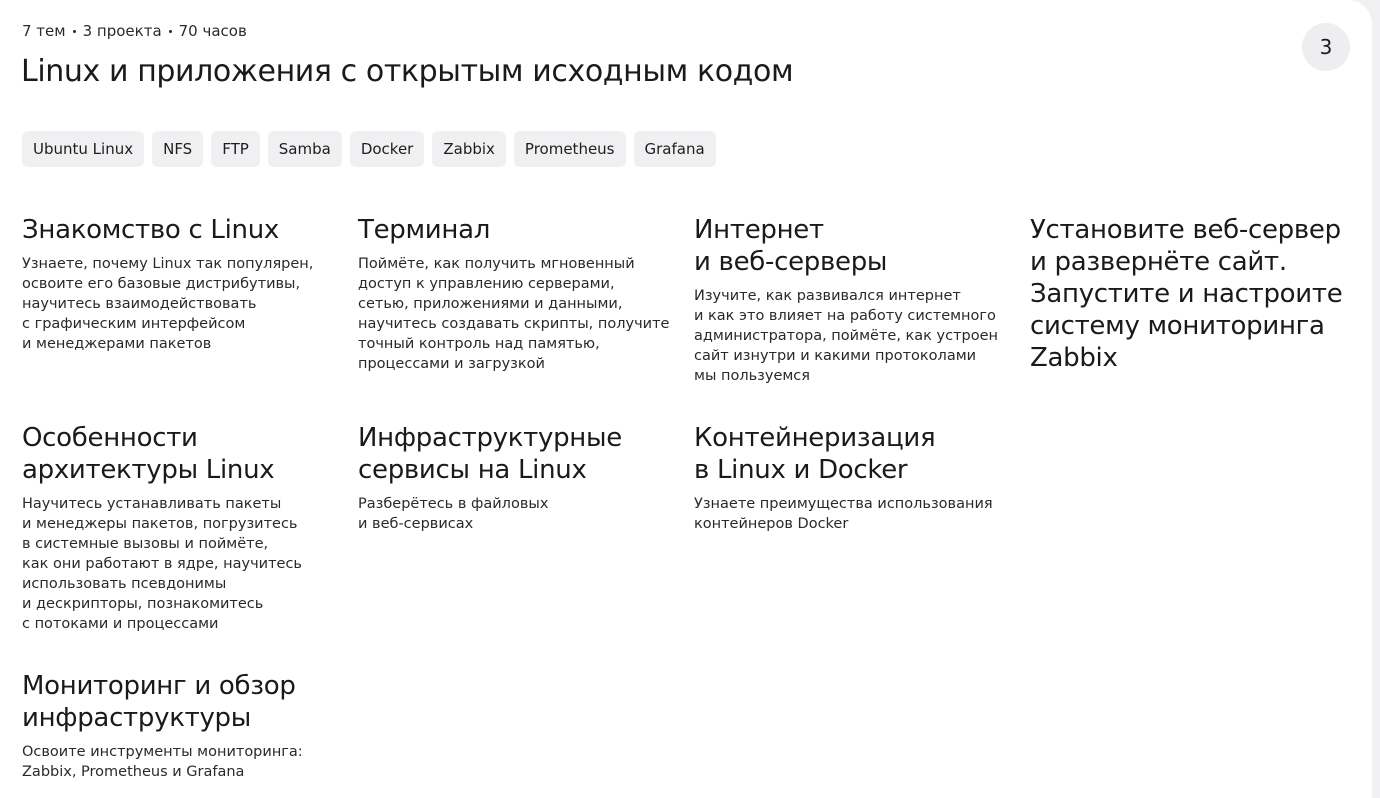 This screenshot has height=798, width=1380. Describe the element at coordinates (235, 149) in the screenshot. I see `tag-ftp: FTP` at that location.